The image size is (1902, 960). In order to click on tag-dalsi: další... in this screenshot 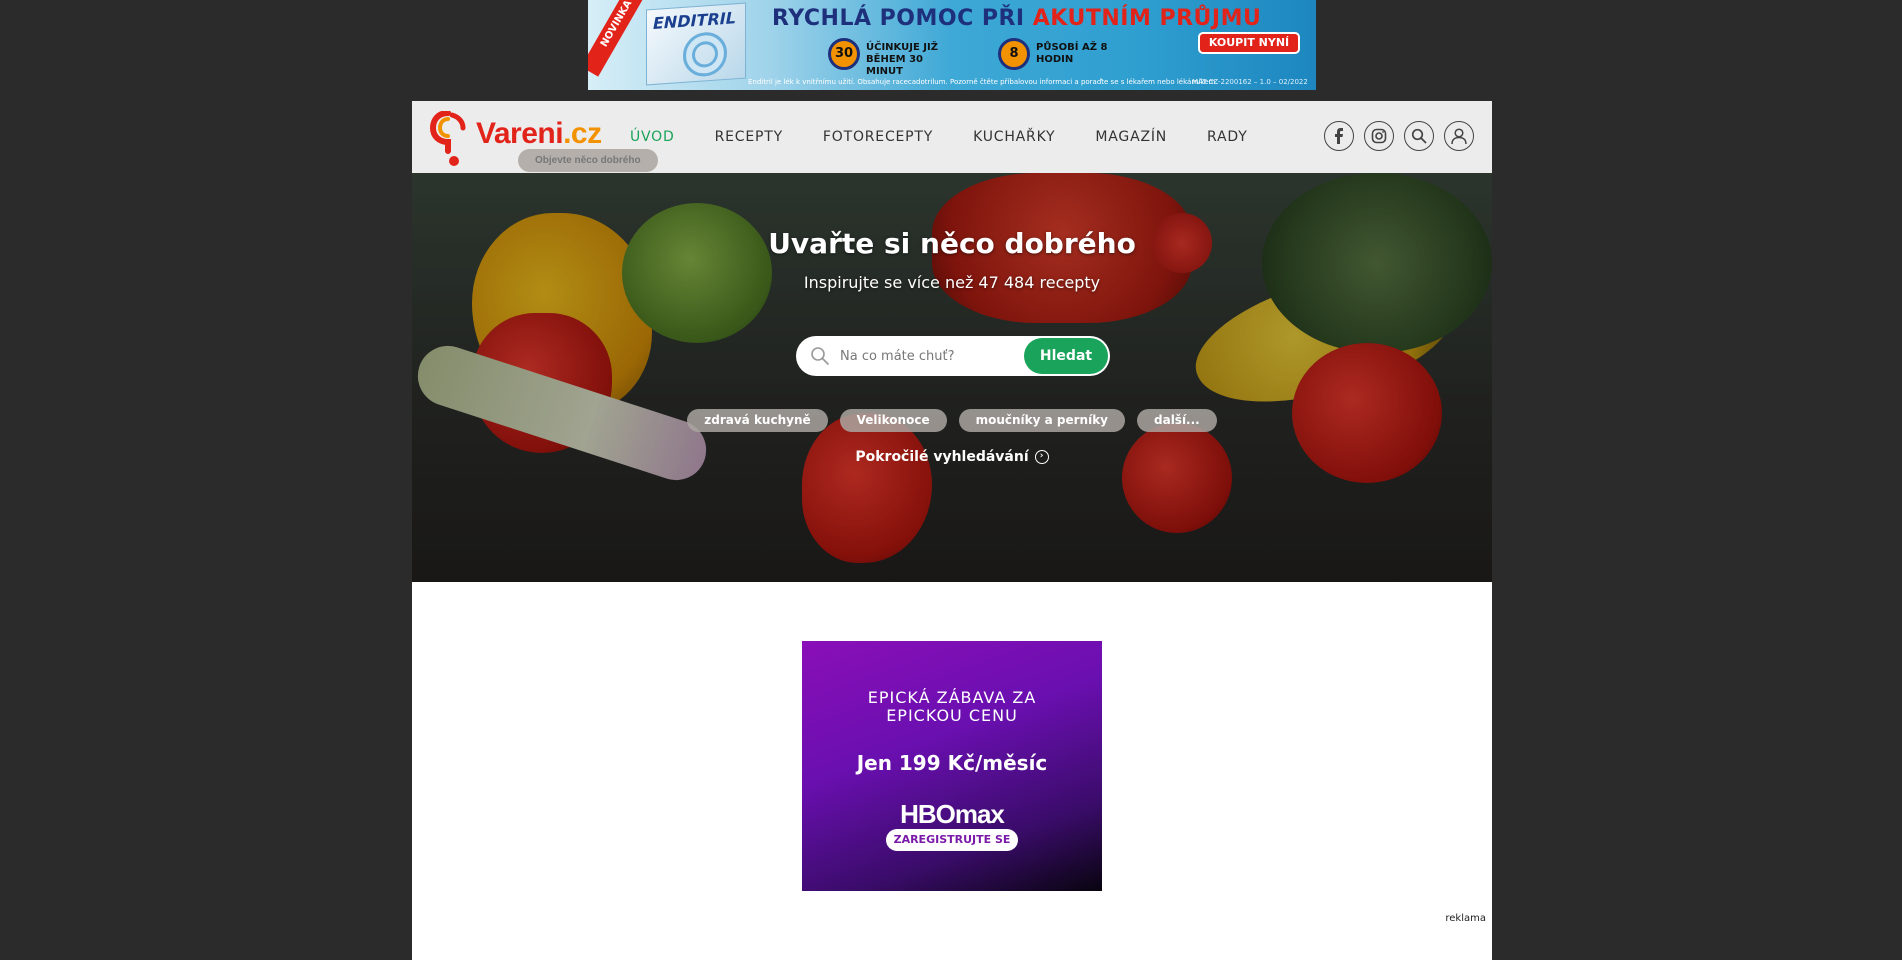, I will do `click(1177, 420)`.